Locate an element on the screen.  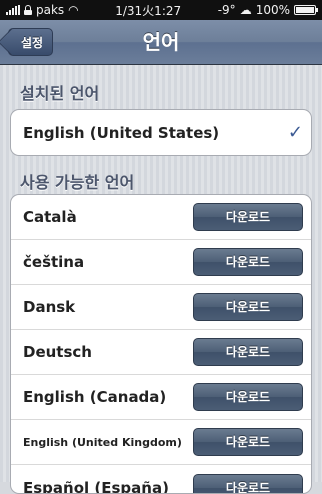
language-row-cestina: čeština 다운로드 is located at coordinates (161, 262).